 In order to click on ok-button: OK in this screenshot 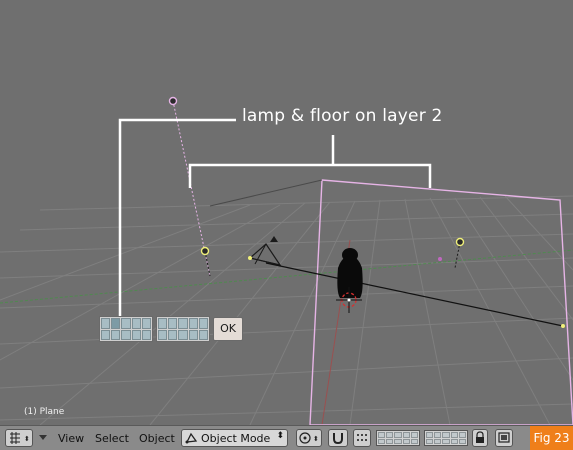, I will do `click(228, 329)`.